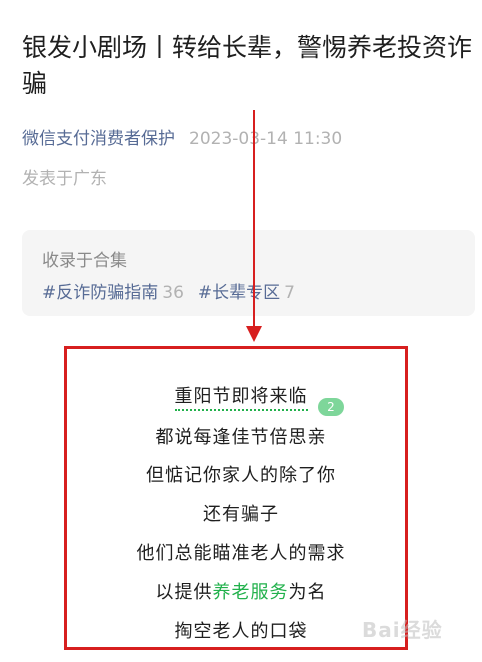 The height and width of the screenshot is (662, 482). I want to click on comment-count-badge: 2, so click(331, 407).